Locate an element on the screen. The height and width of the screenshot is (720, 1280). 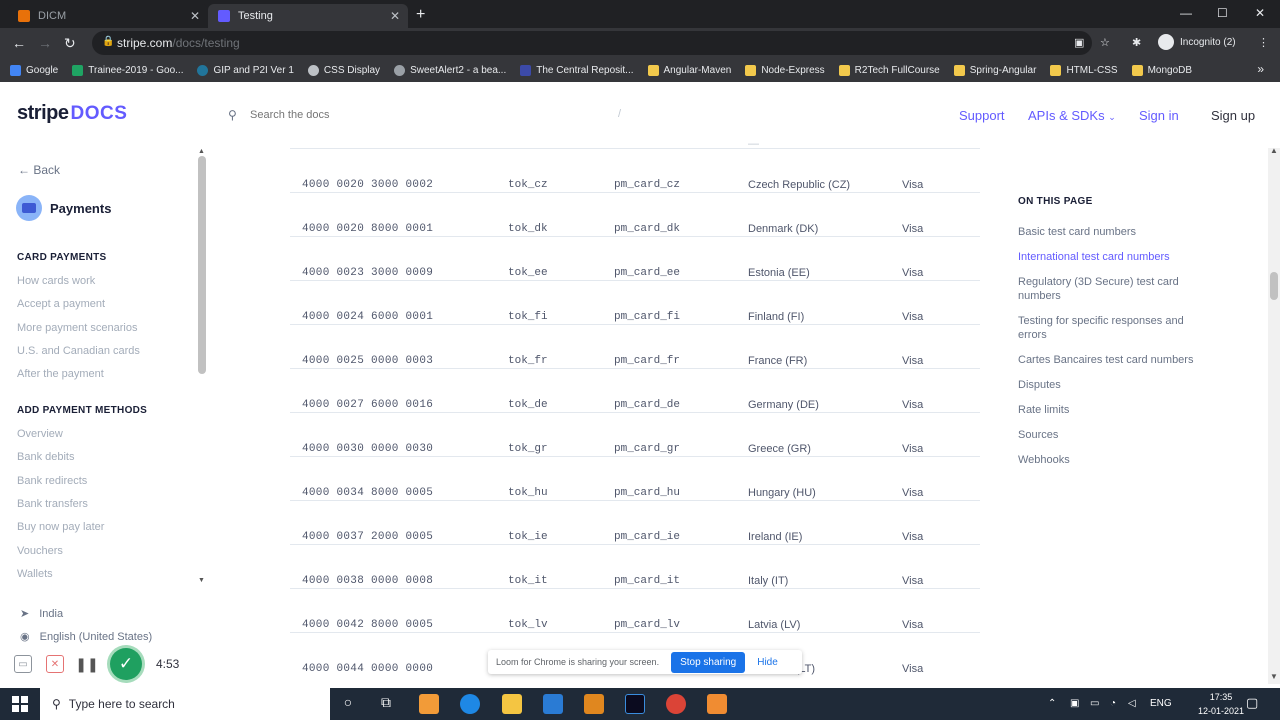
cell-card-number: 4000 0034 8000 0005 is located at coordinates (367, 493).